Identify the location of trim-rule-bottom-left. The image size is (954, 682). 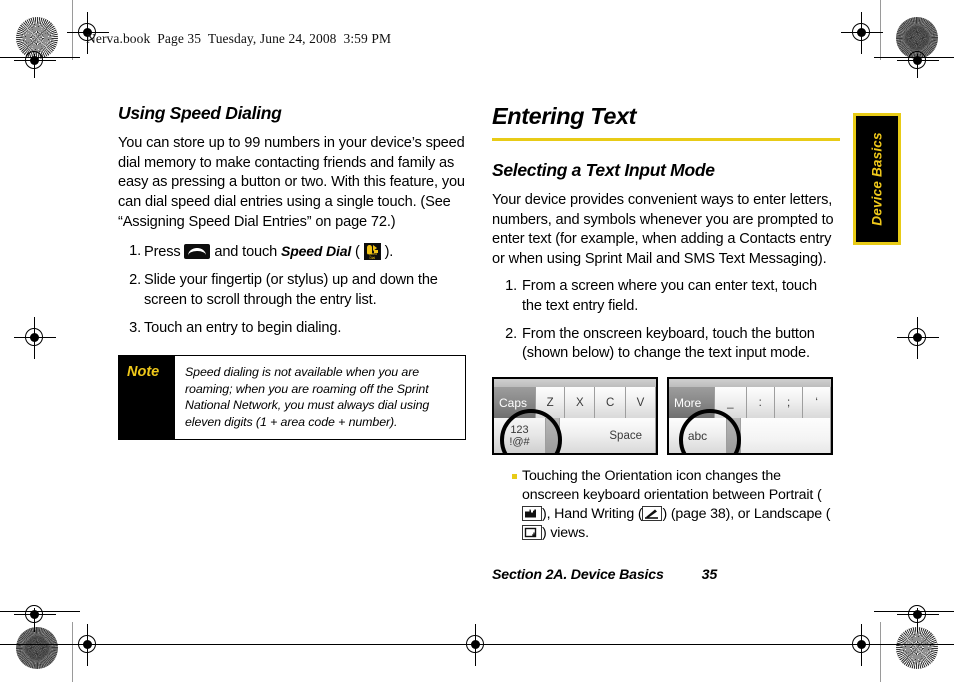
(40, 612).